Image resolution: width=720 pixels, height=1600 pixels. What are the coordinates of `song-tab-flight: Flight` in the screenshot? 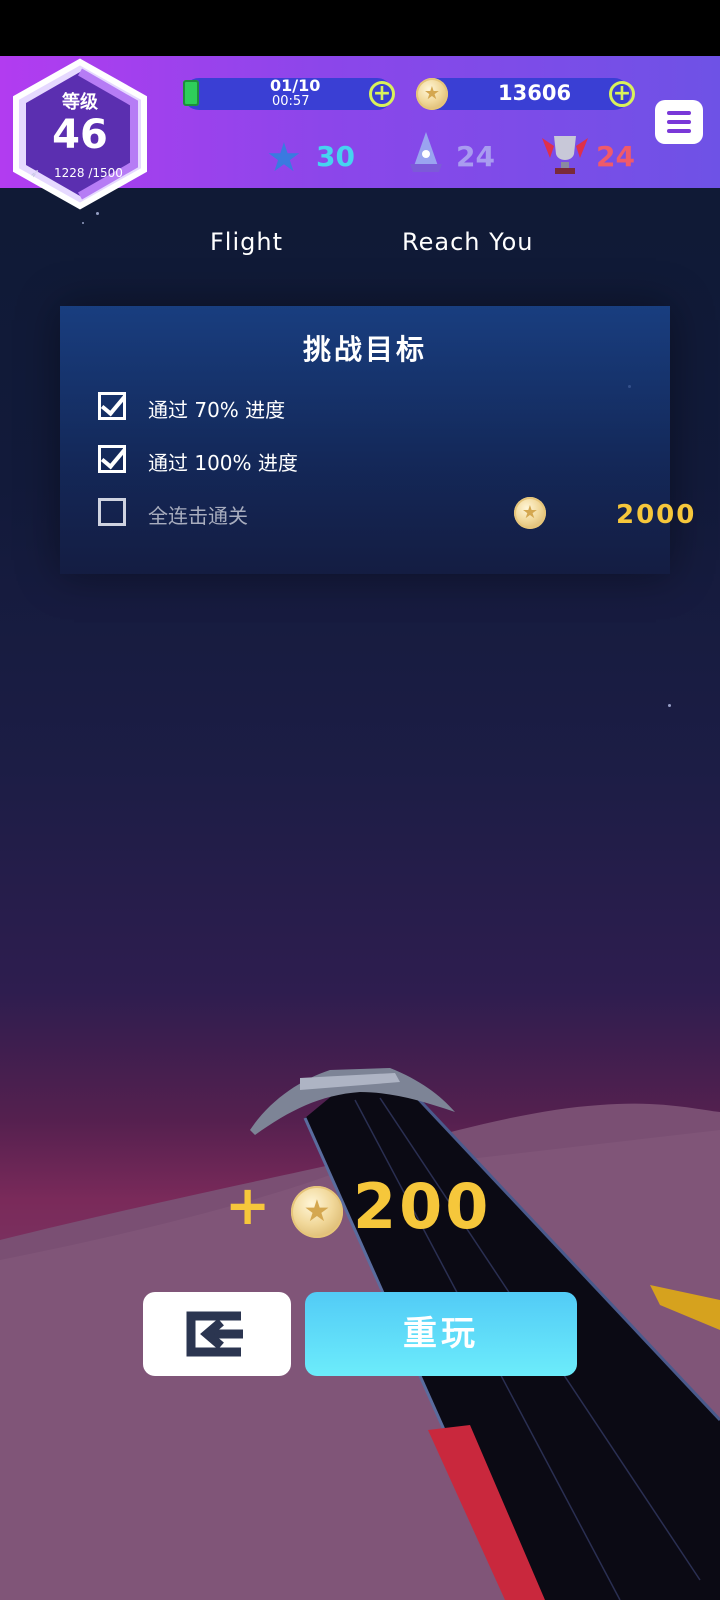 It's located at (246, 242).